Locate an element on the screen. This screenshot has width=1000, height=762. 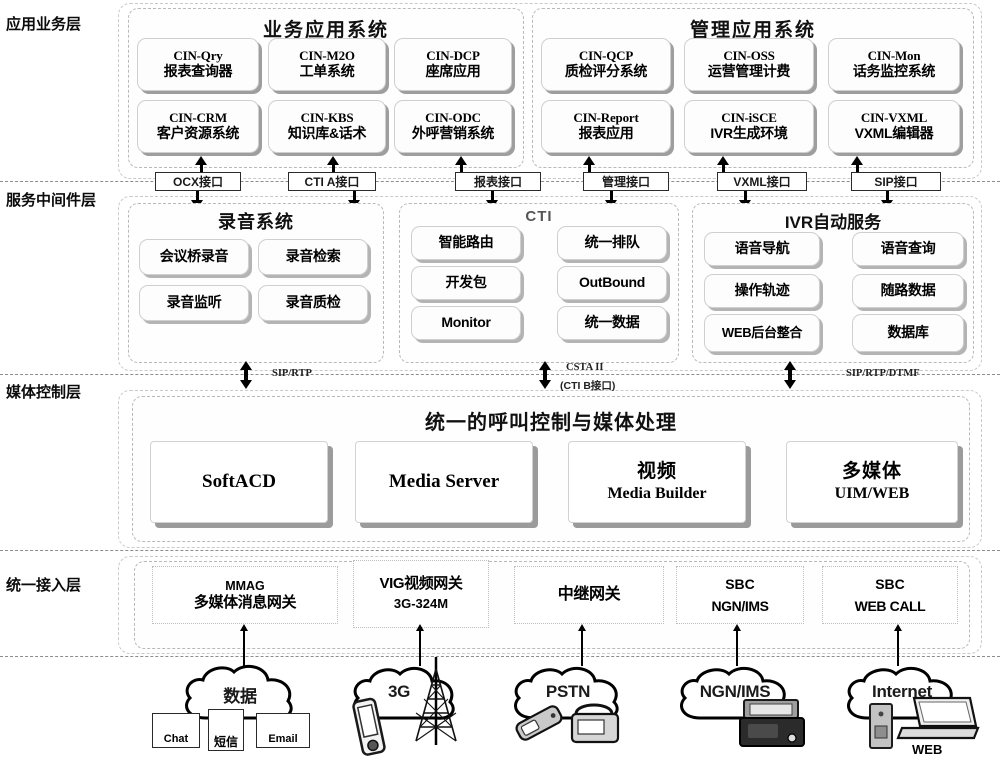
node-label: OutBound is located at coordinates (612, 282).